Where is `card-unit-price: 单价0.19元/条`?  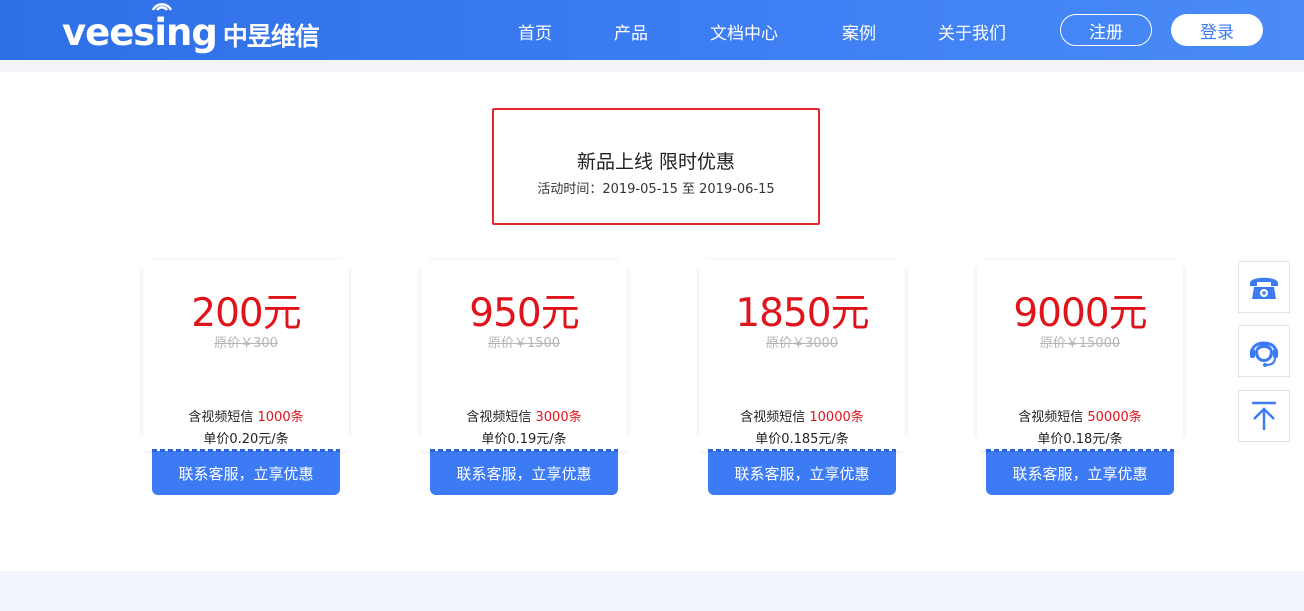
card-unit-price: 单价0.19元/条 is located at coordinates (524, 439).